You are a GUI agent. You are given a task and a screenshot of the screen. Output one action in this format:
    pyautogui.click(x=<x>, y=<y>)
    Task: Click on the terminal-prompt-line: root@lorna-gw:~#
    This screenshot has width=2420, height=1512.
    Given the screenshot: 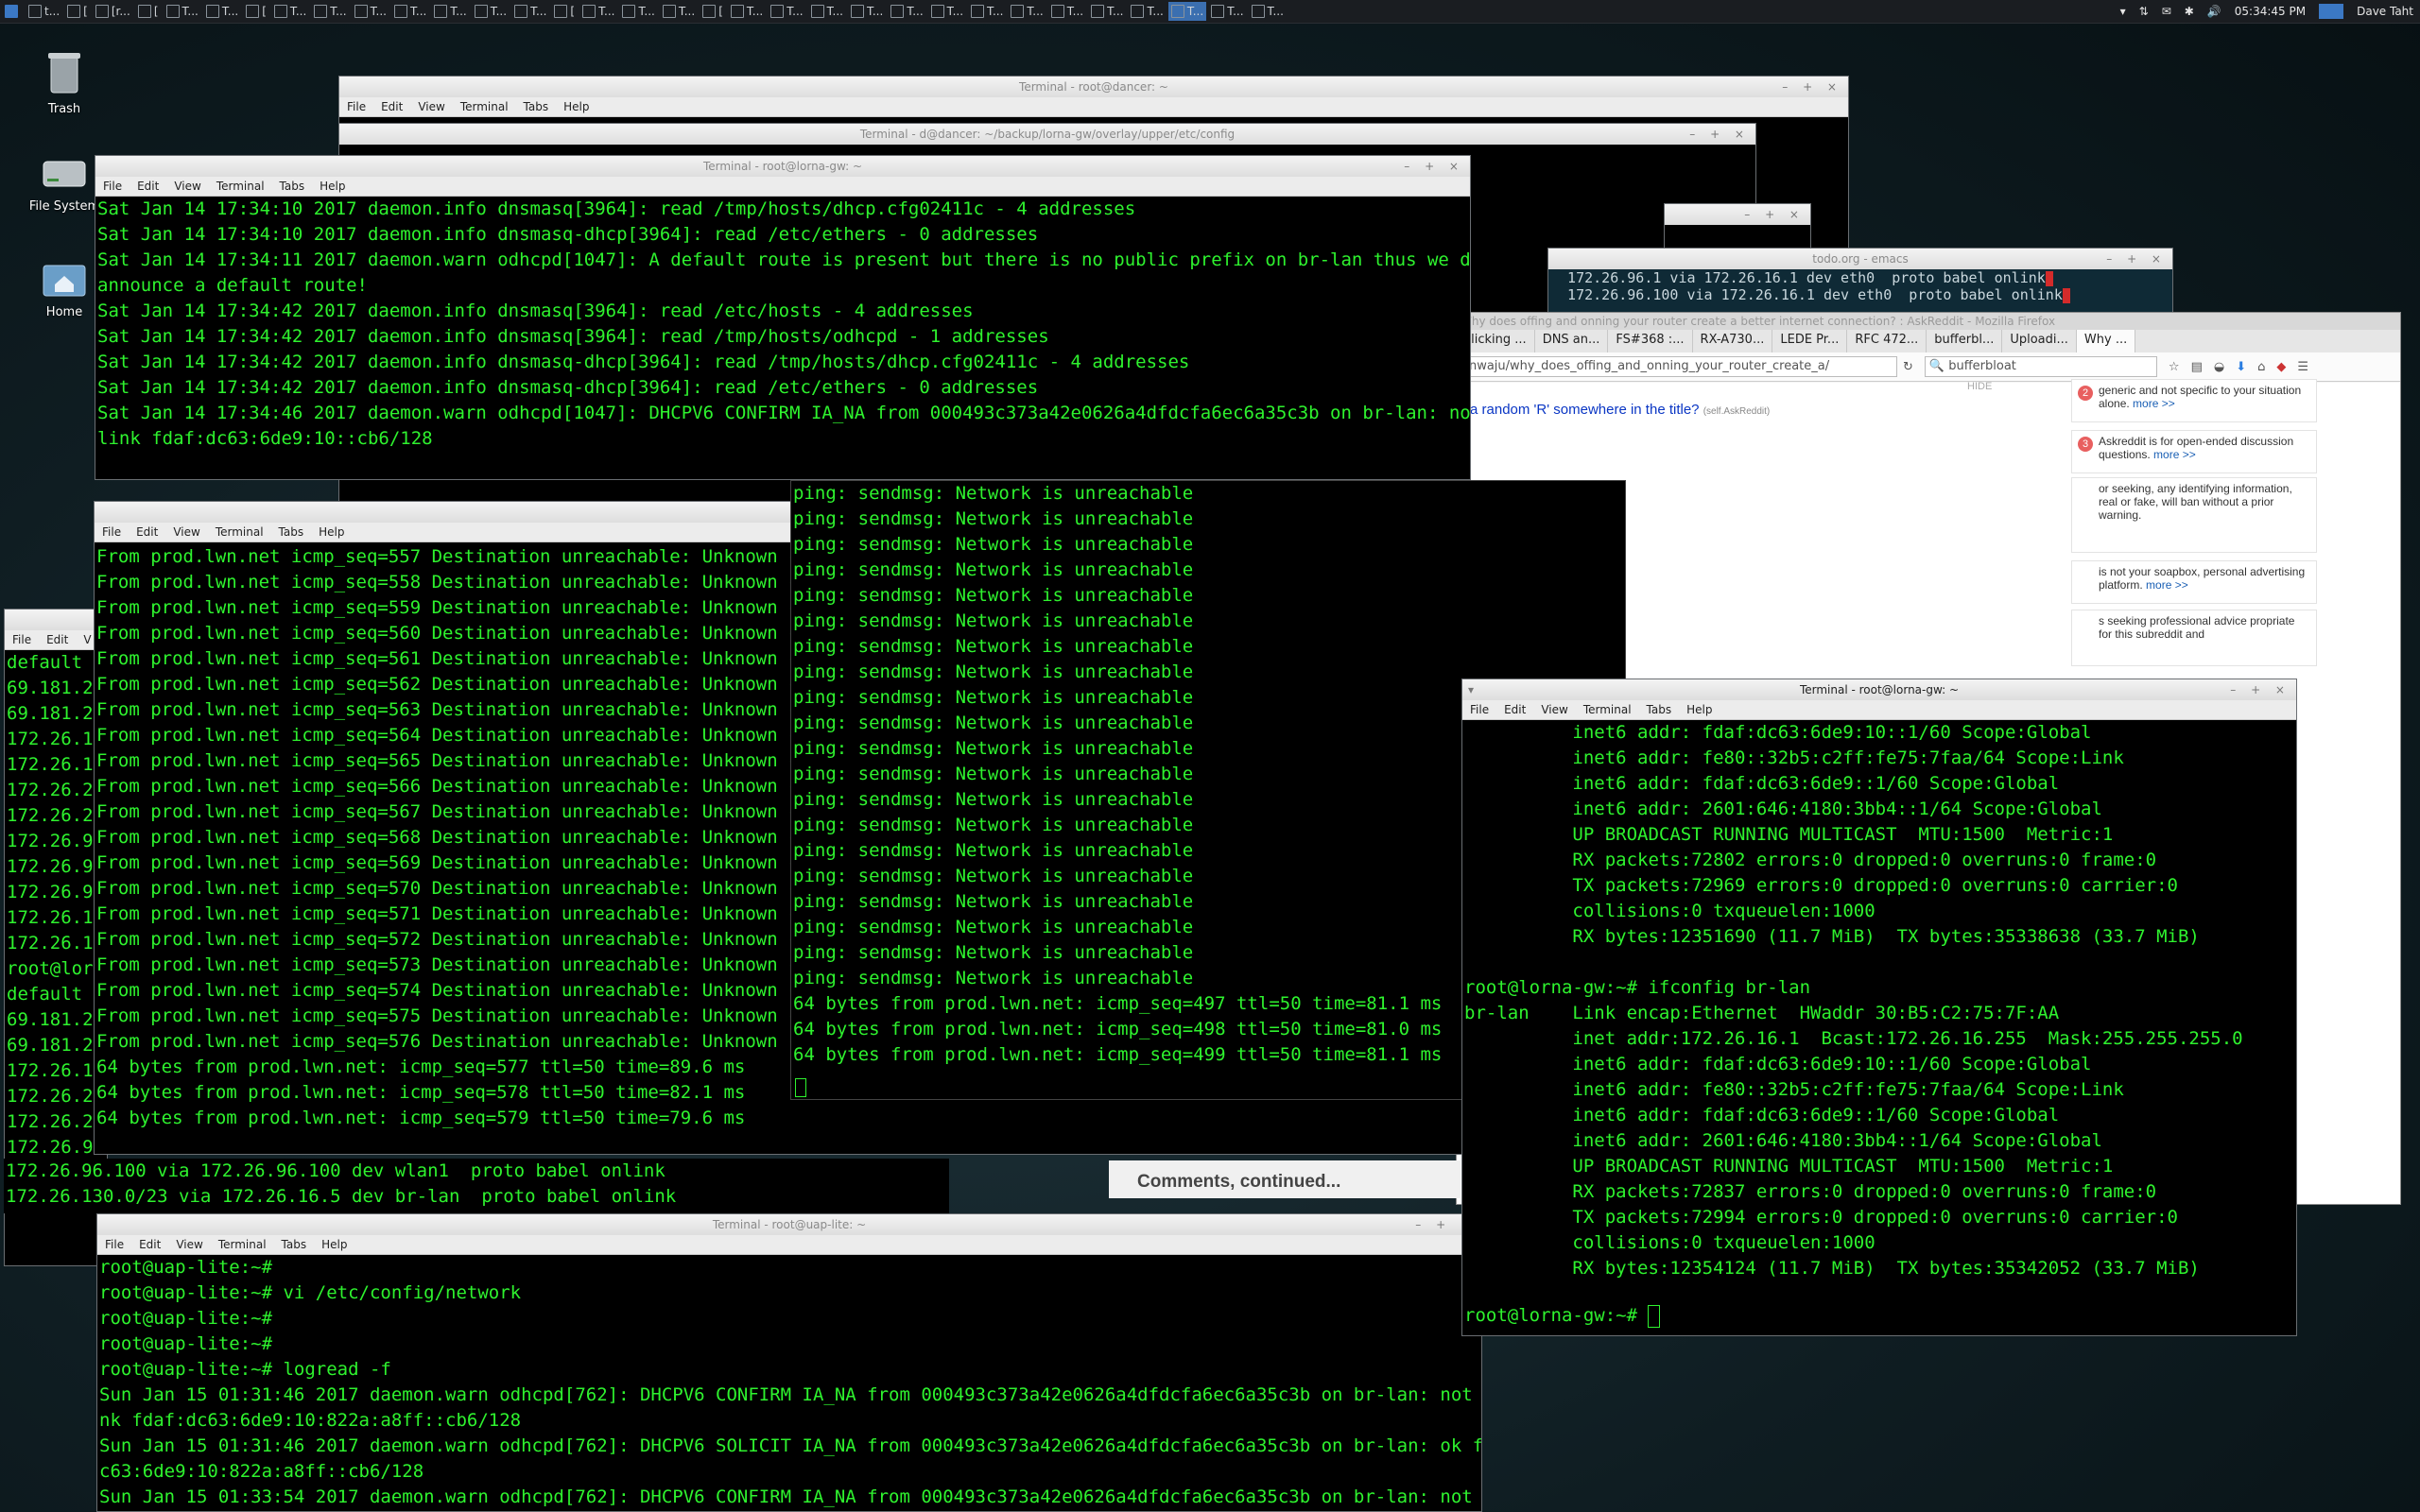 What is the action you would take?
    pyautogui.click(x=1562, y=1316)
    